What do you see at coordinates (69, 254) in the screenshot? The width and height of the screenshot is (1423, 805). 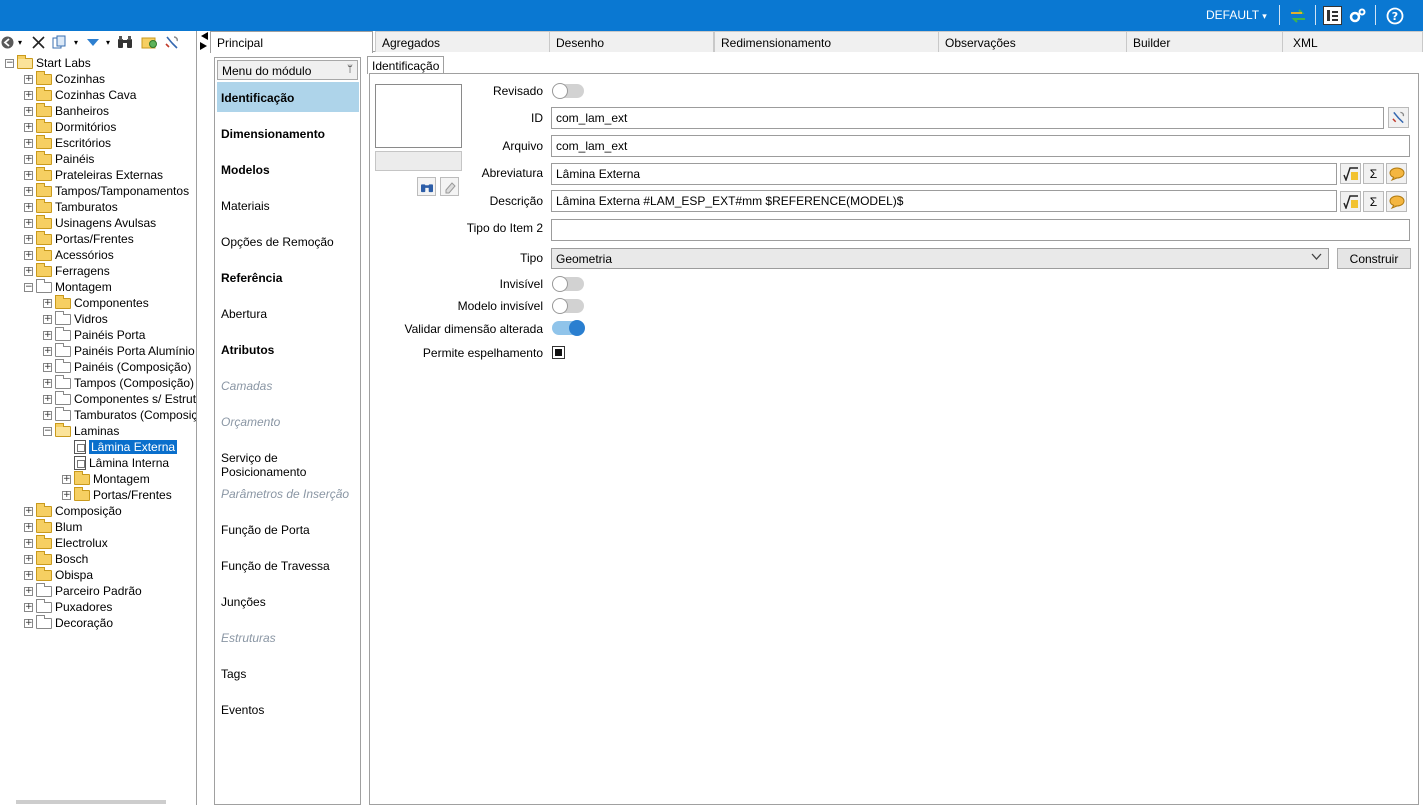 I see `tree-item: + Acessórios` at bounding box center [69, 254].